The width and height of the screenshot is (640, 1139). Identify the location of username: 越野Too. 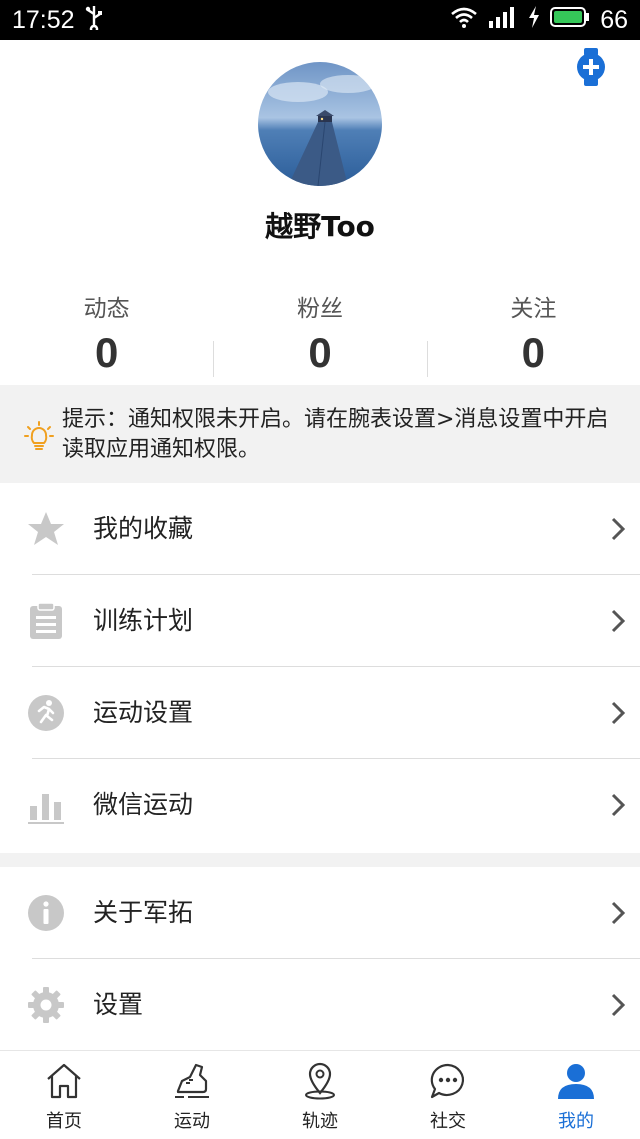
(320, 226).